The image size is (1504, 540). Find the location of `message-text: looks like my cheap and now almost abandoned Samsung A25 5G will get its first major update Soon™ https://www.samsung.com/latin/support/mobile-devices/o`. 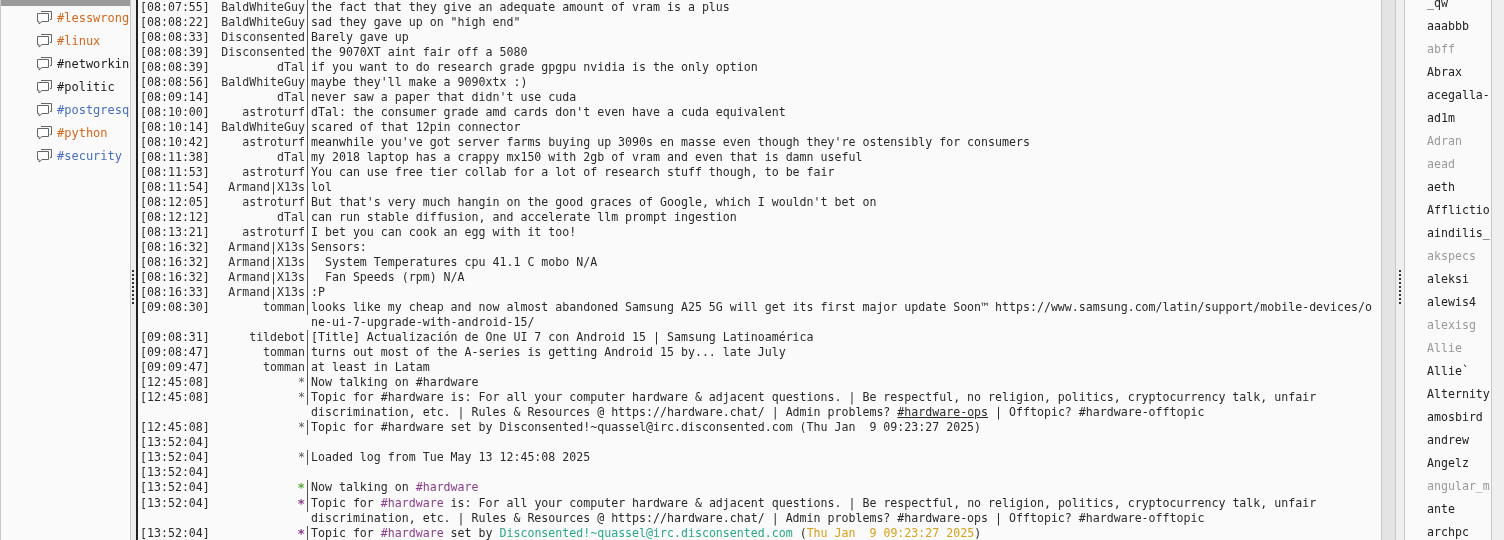

message-text: looks like my cheap and now almost abandoned Samsung A25 5G will get its first major update Soon™ https://www.samsung.com/latin/support/mobile-devices/o is located at coordinates (841, 307).